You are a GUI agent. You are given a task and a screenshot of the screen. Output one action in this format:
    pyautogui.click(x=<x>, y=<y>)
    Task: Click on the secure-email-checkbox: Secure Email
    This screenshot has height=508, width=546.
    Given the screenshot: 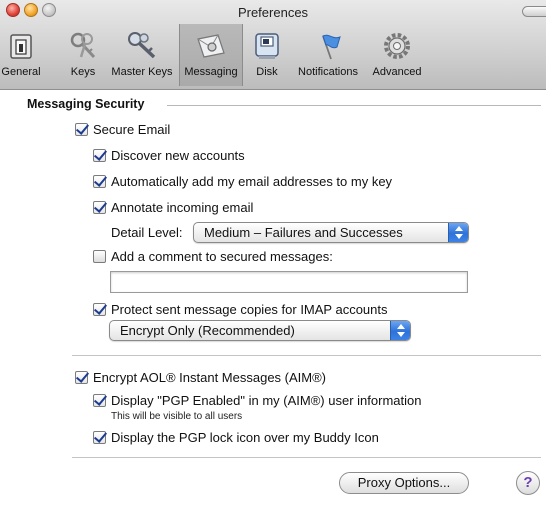 What is the action you would take?
    pyautogui.click(x=122, y=129)
    